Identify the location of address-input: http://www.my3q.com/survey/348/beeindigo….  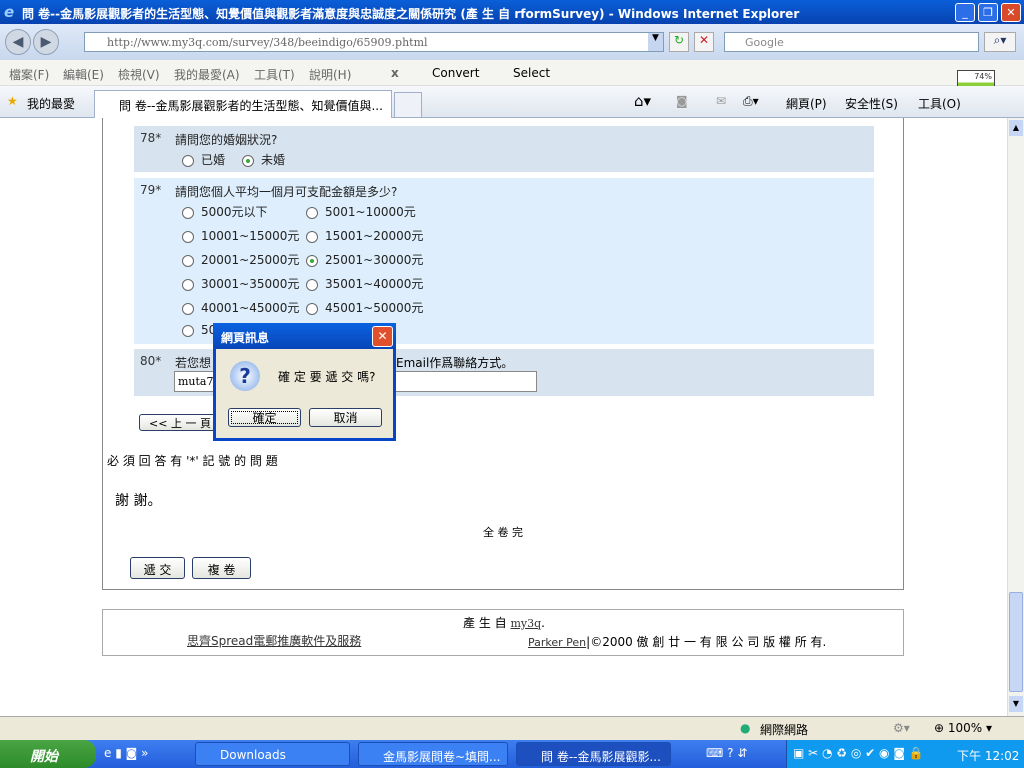
(374, 42).